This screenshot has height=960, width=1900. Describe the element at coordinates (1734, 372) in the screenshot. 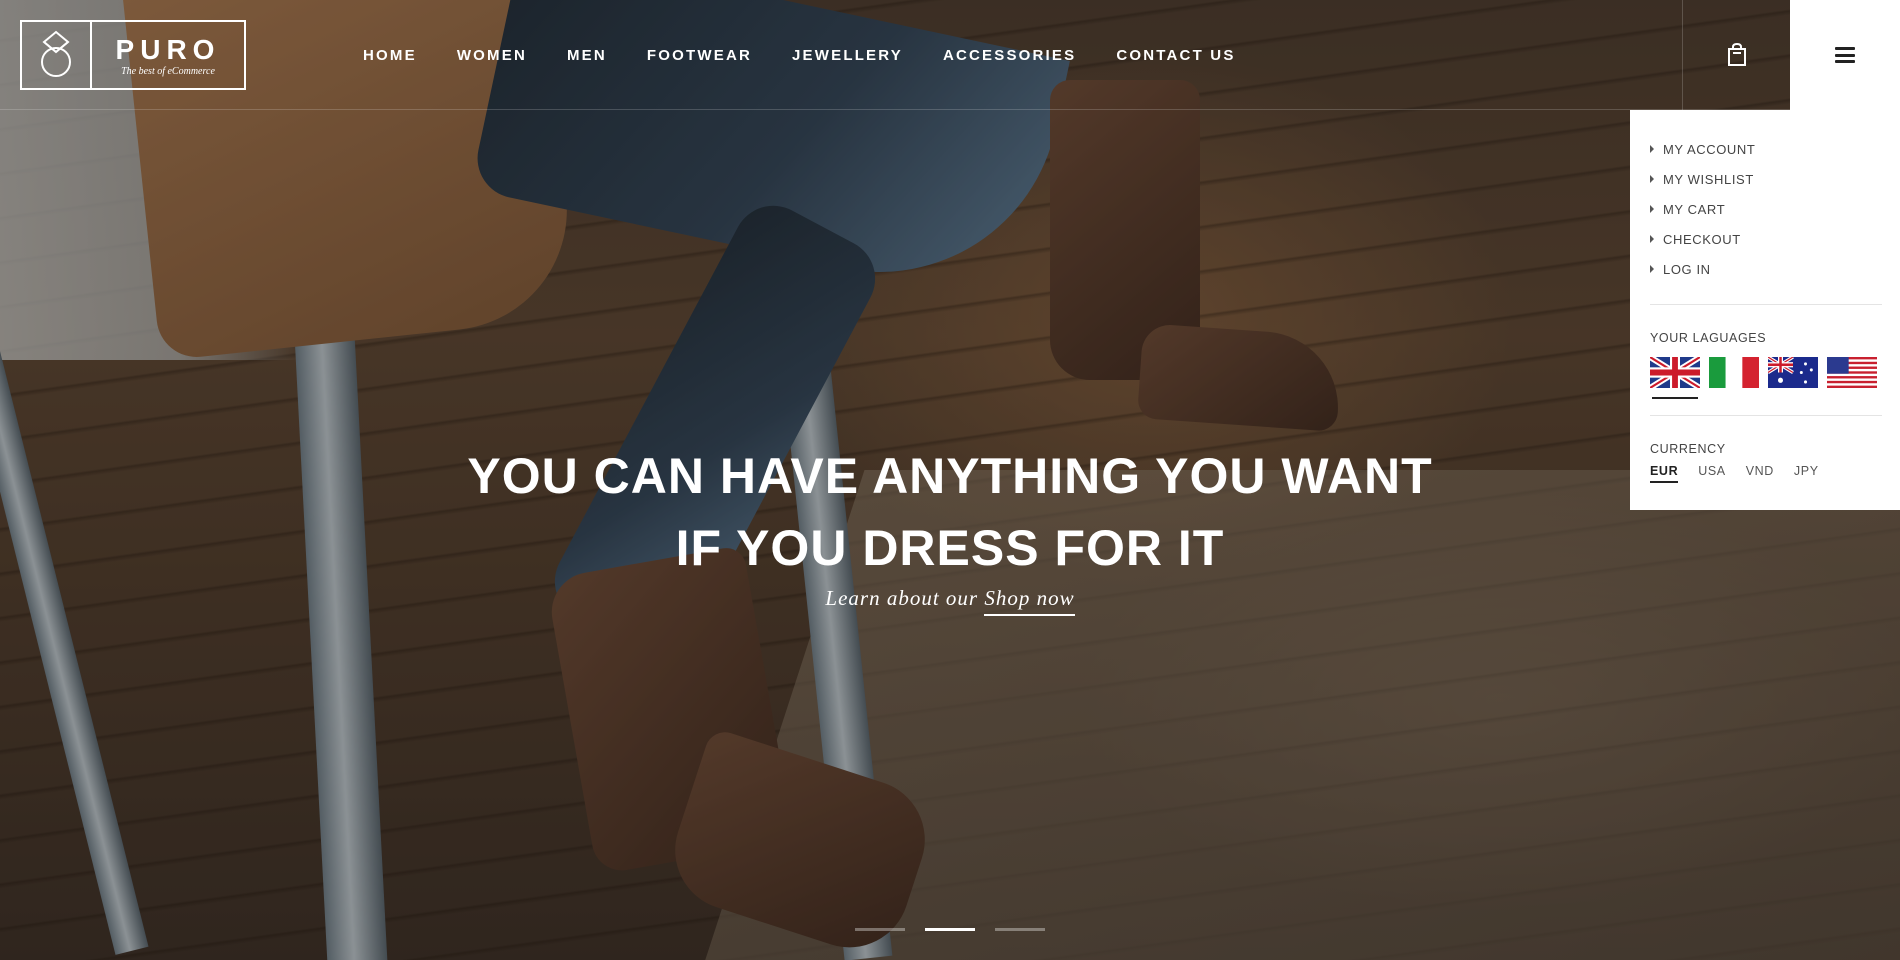

I see `italy-flag-icon` at that location.